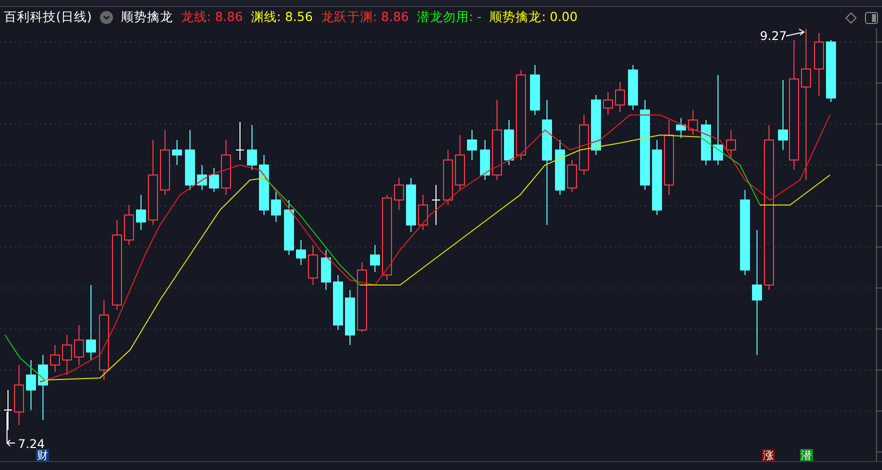  I want to click on signal-marker: 潜, so click(806, 455).